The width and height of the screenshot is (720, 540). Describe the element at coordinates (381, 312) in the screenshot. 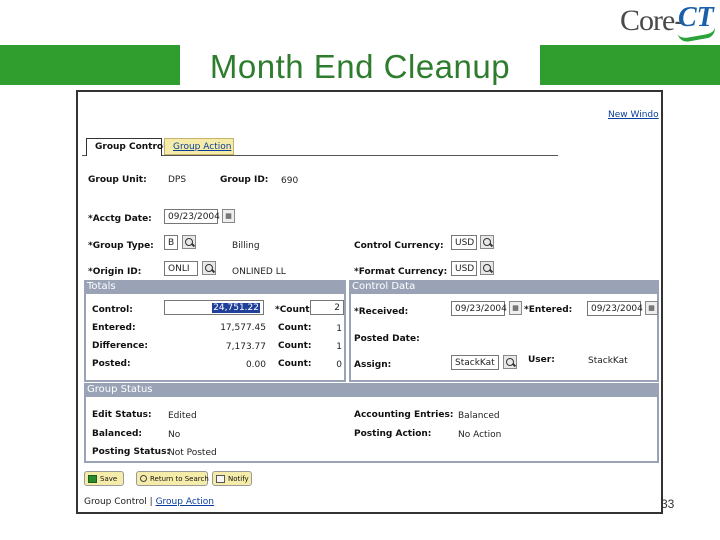

I see `received-label: *Received:` at that location.